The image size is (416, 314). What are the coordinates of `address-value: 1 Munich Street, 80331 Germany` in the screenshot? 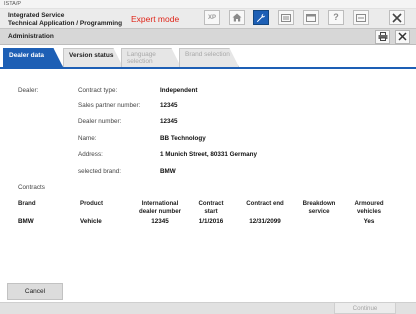 It's located at (208, 154).